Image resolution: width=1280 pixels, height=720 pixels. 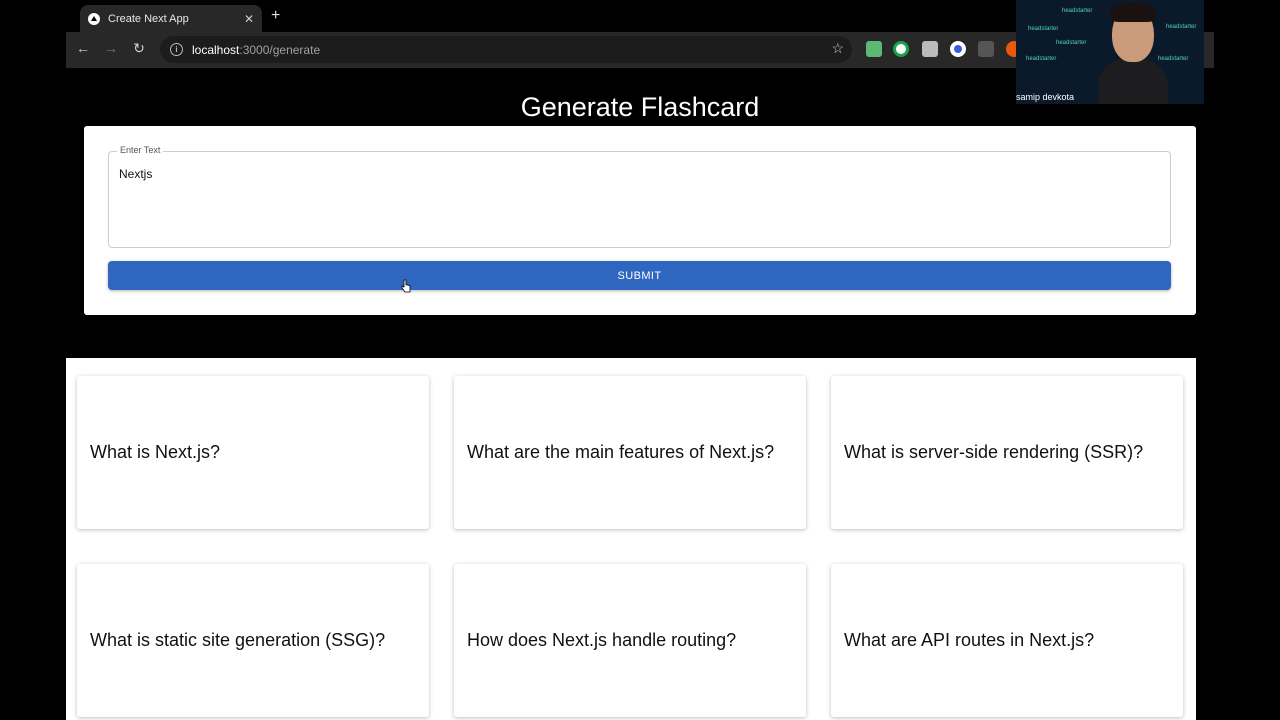 I want to click on flashcard: What is static site generation (SSG)?, so click(x=253, y=640).